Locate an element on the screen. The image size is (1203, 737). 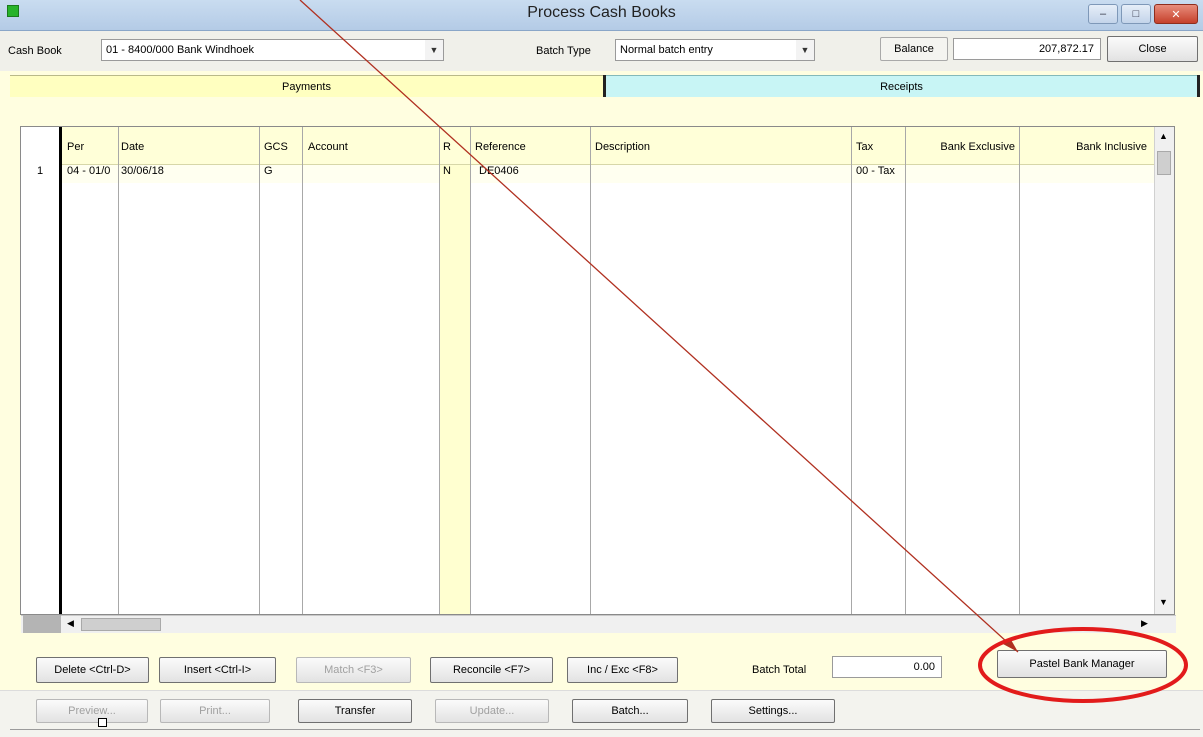
reconcile-button: Reconcile <F7> is located at coordinates (491, 670).